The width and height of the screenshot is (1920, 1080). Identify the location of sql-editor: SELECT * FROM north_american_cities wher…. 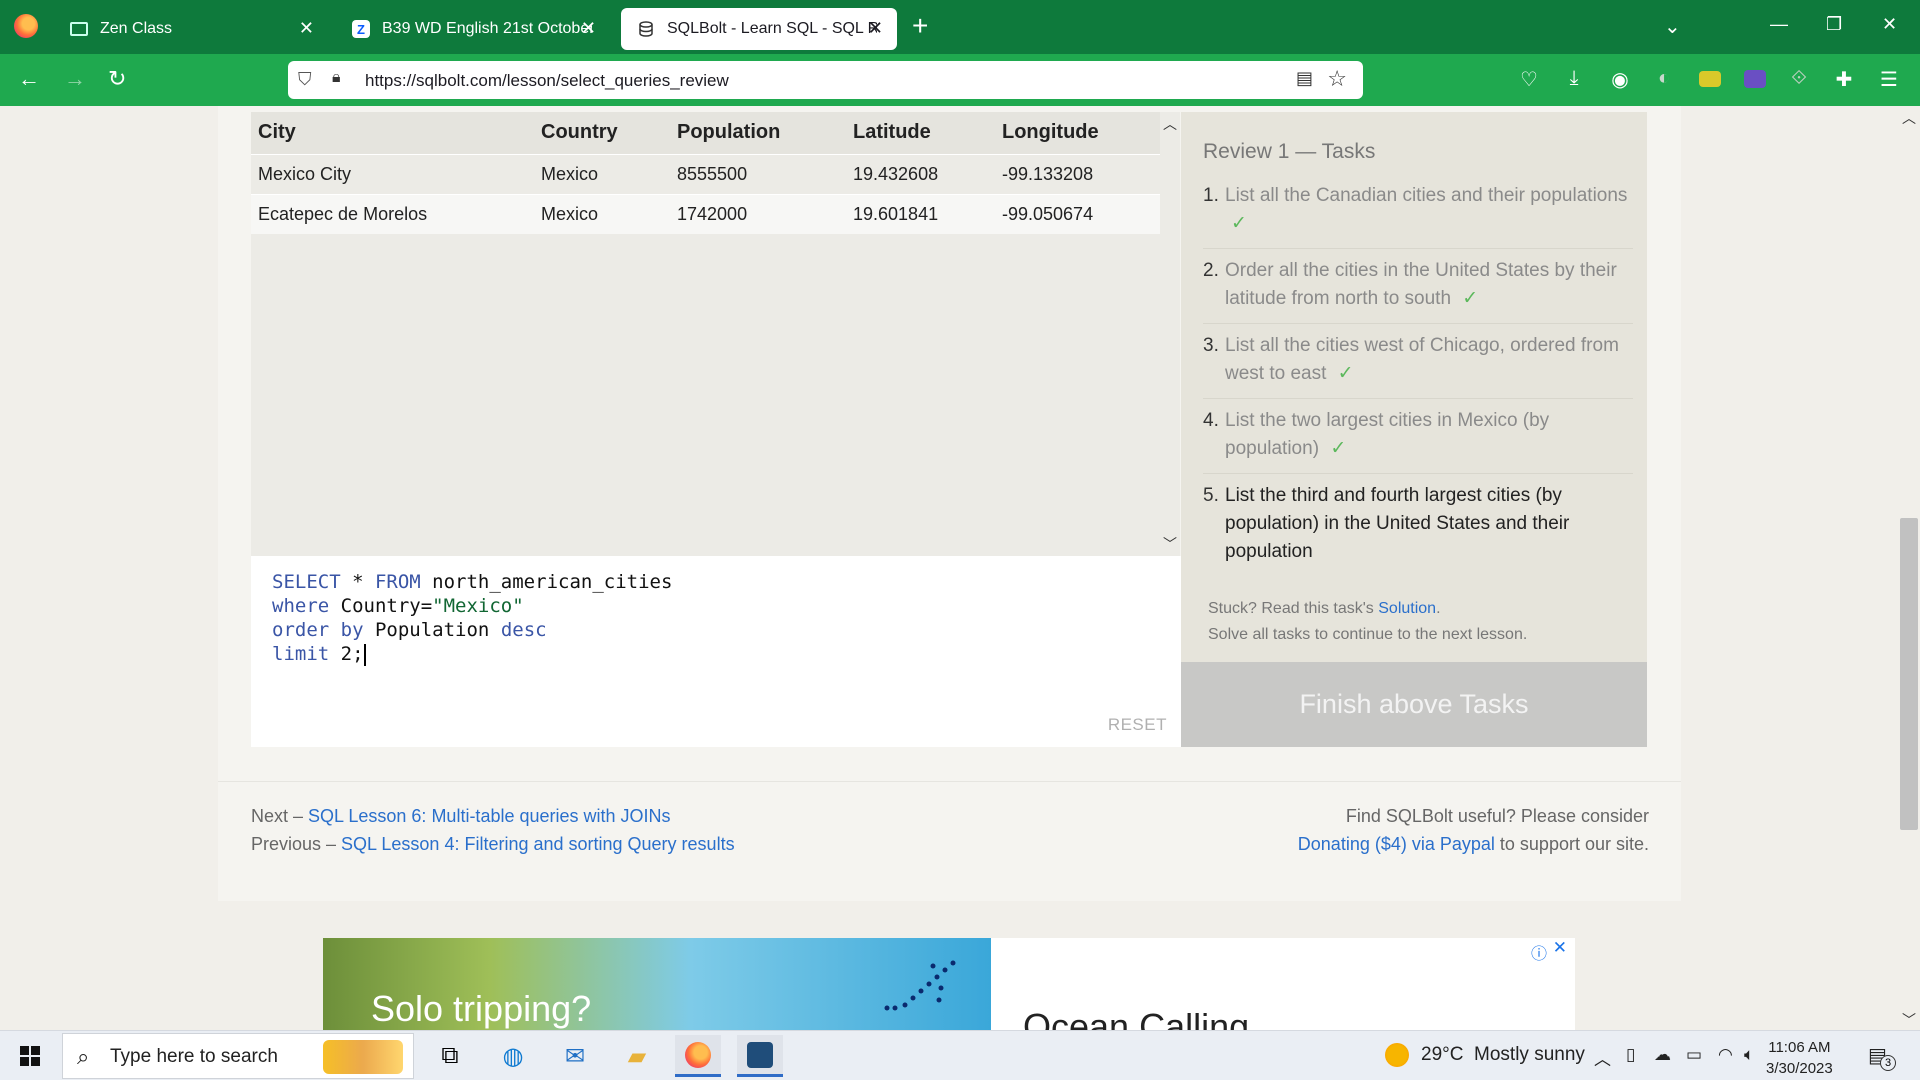
(716, 651).